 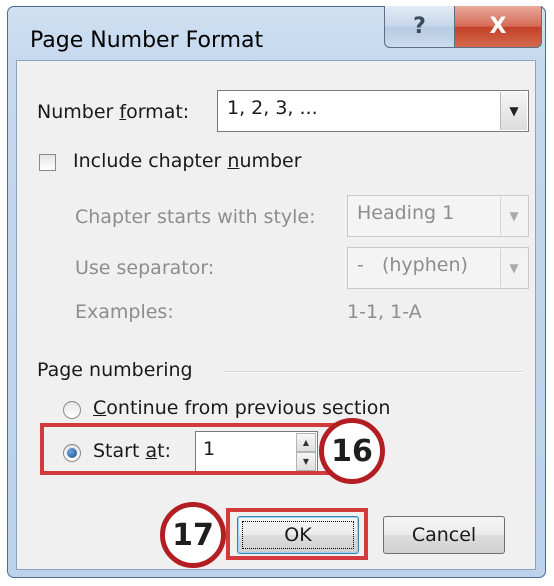 I want to click on separator-label: Use separator:, so click(x=145, y=268).